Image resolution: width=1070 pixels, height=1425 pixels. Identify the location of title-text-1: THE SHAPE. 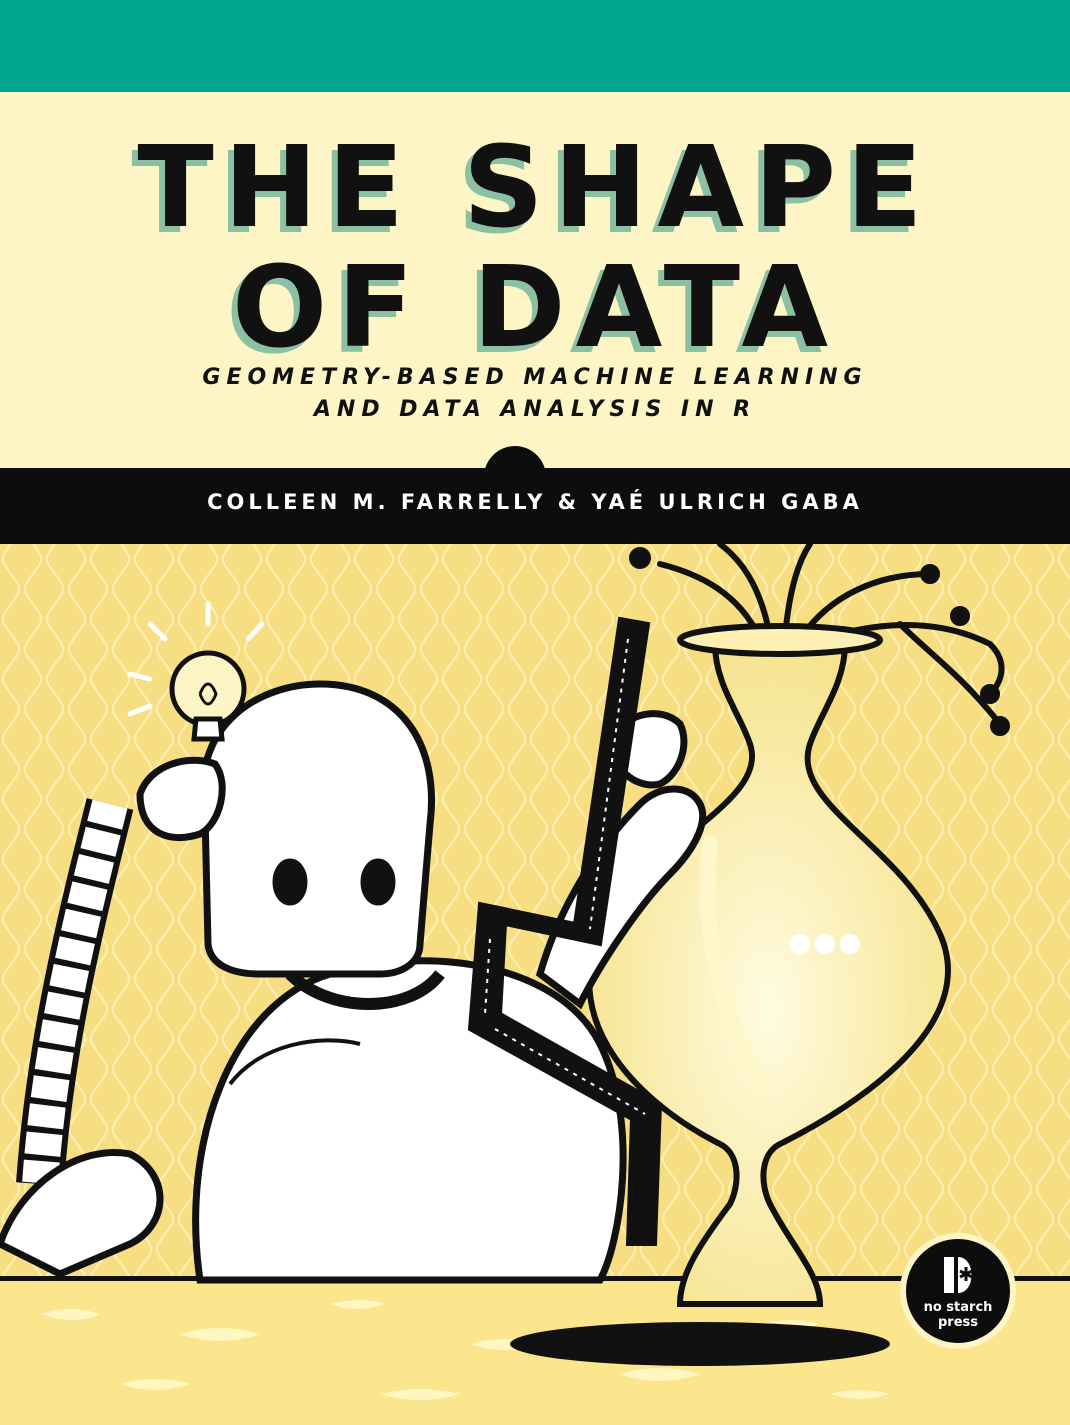
(535, 188).